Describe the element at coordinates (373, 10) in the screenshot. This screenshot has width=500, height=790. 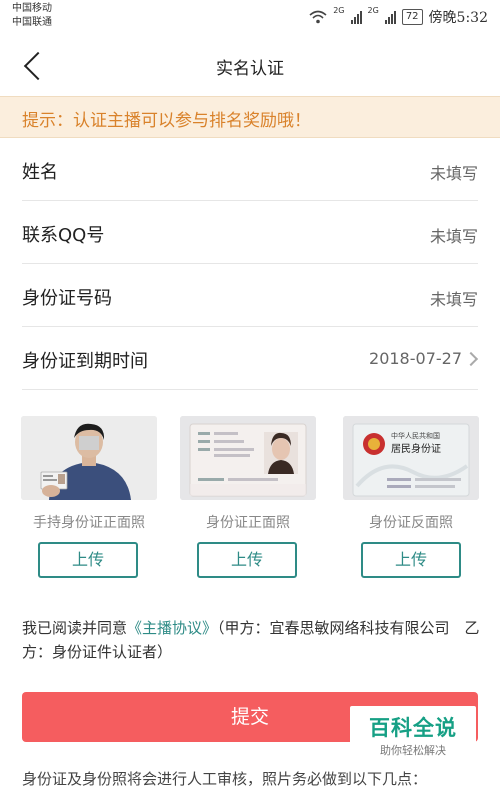
I see `network-type-2: 2G` at that location.